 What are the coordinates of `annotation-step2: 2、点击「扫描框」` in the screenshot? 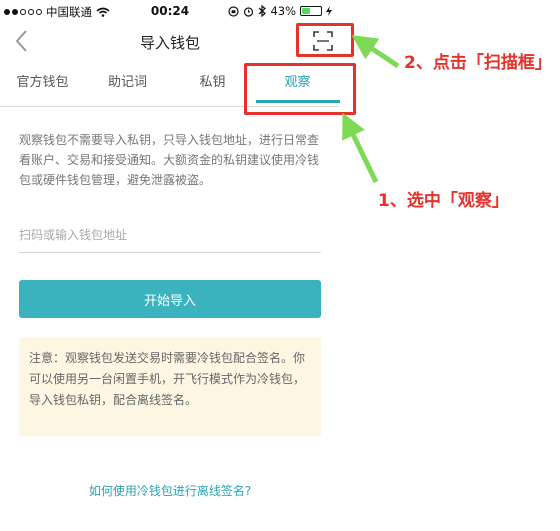 It's located at (478, 63).